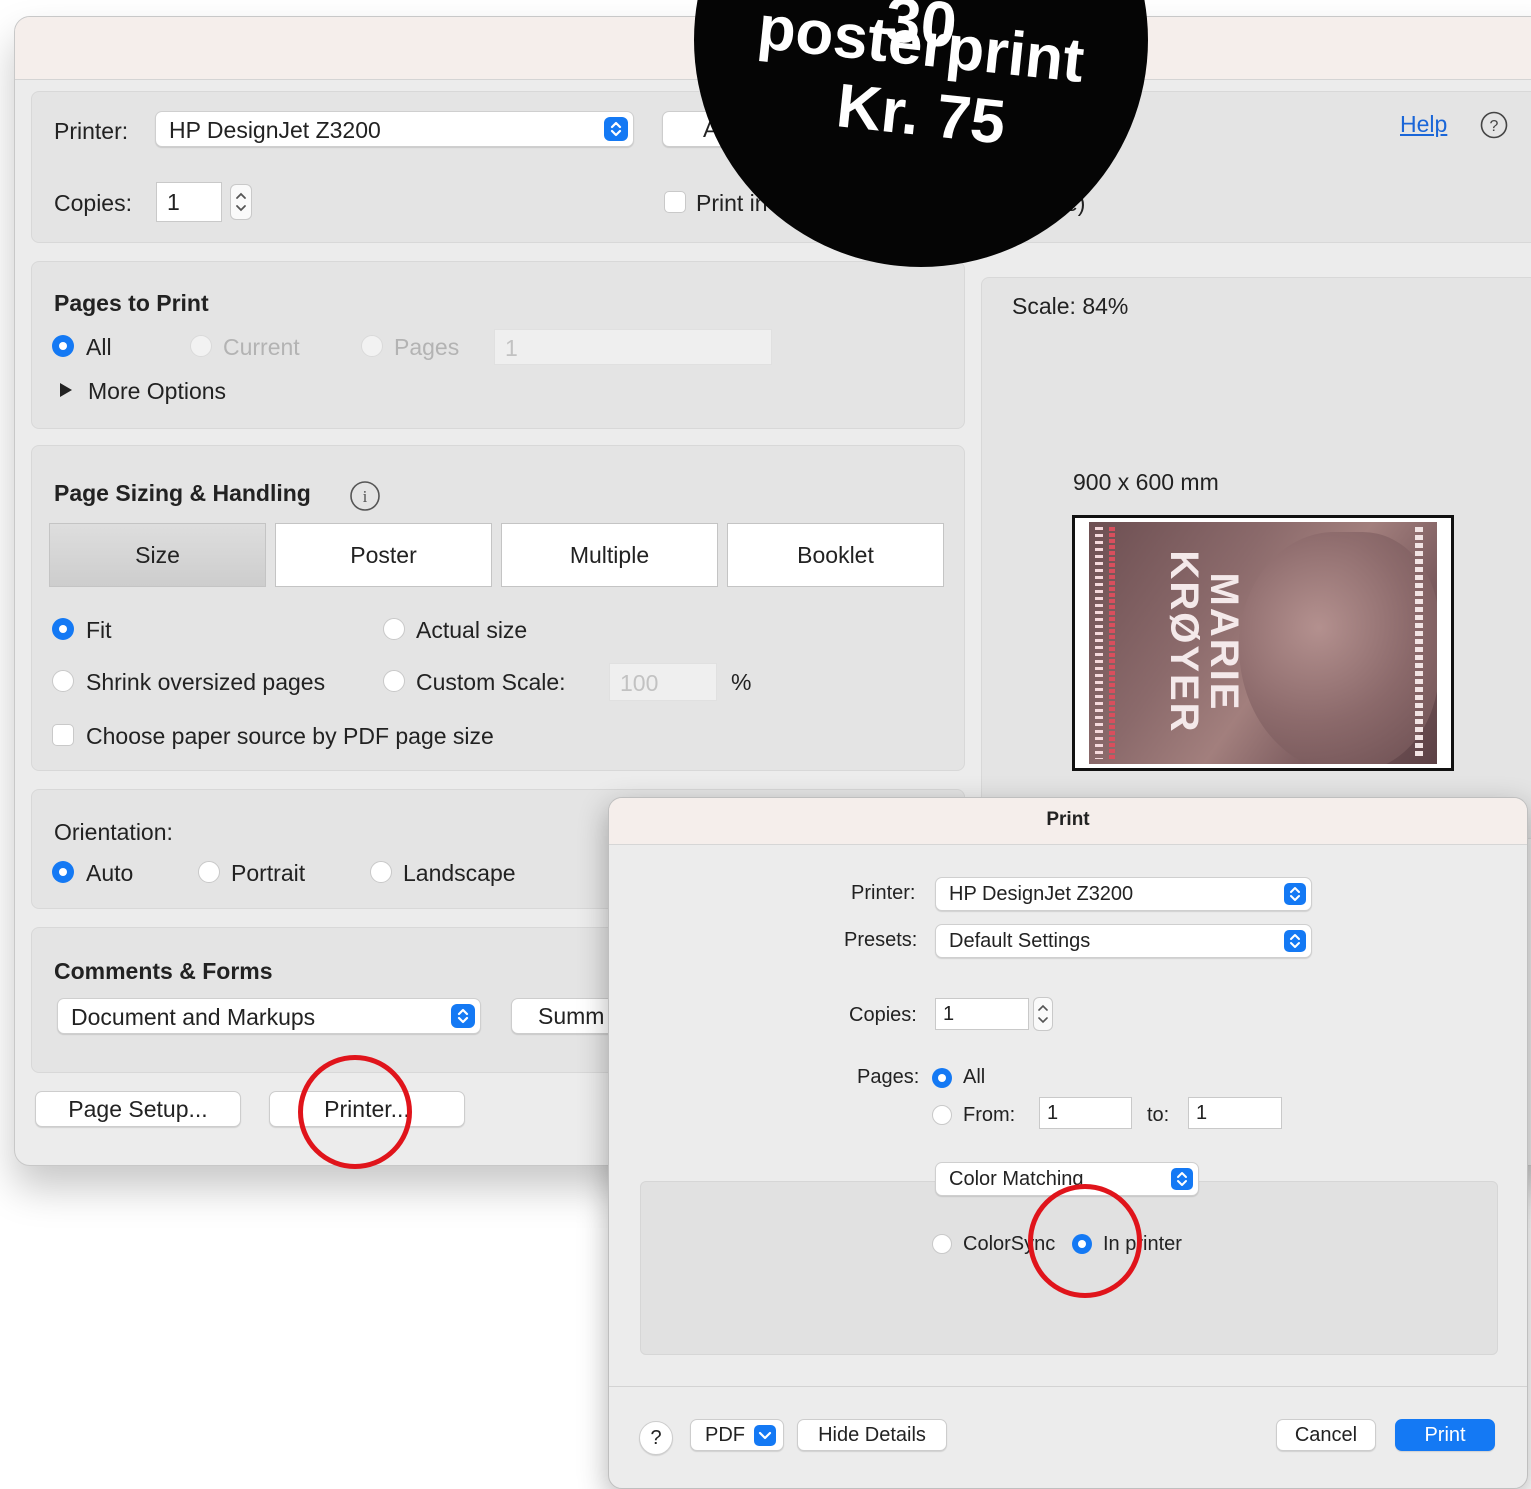 Image resolution: width=1531 pixels, height=1489 pixels. What do you see at coordinates (394, 129) in the screenshot?
I see `printer-select: HP DesignJet Z3200` at bounding box center [394, 129].